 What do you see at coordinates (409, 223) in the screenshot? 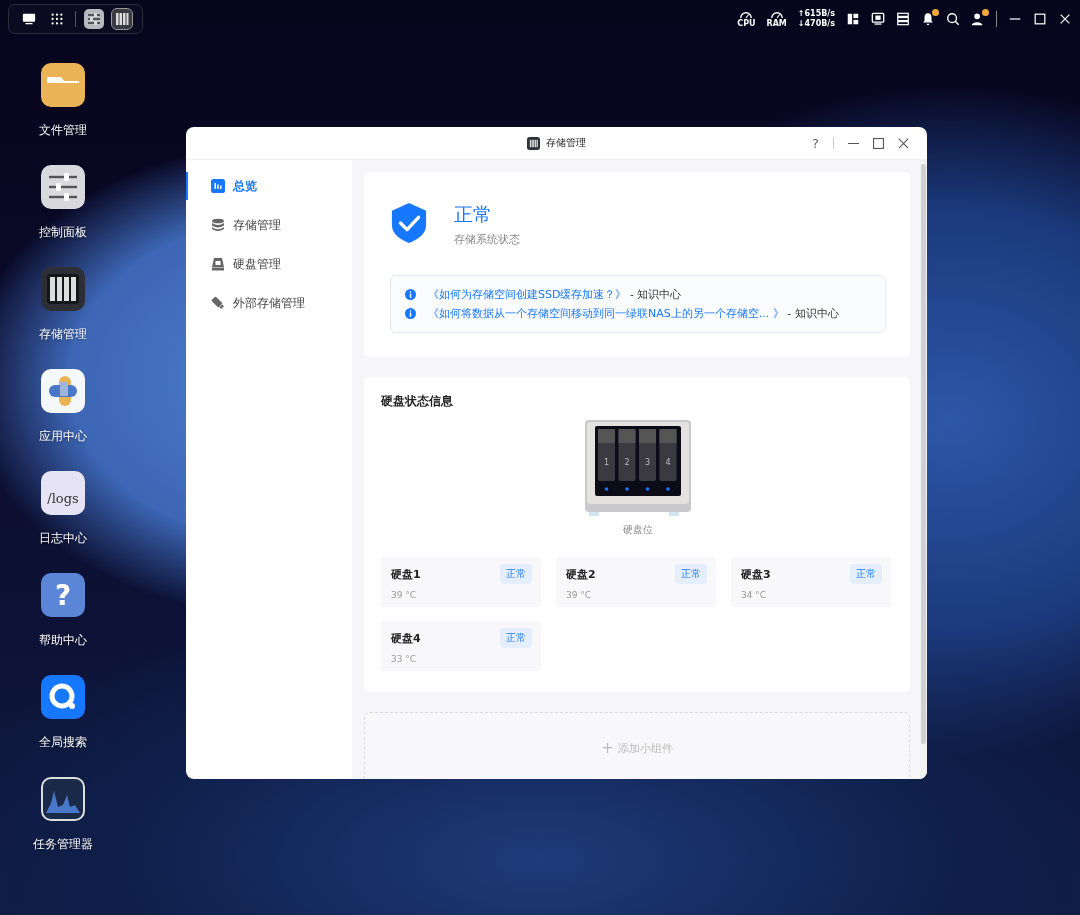
I see `shield-check-icon` at bounding box center [409, 223].